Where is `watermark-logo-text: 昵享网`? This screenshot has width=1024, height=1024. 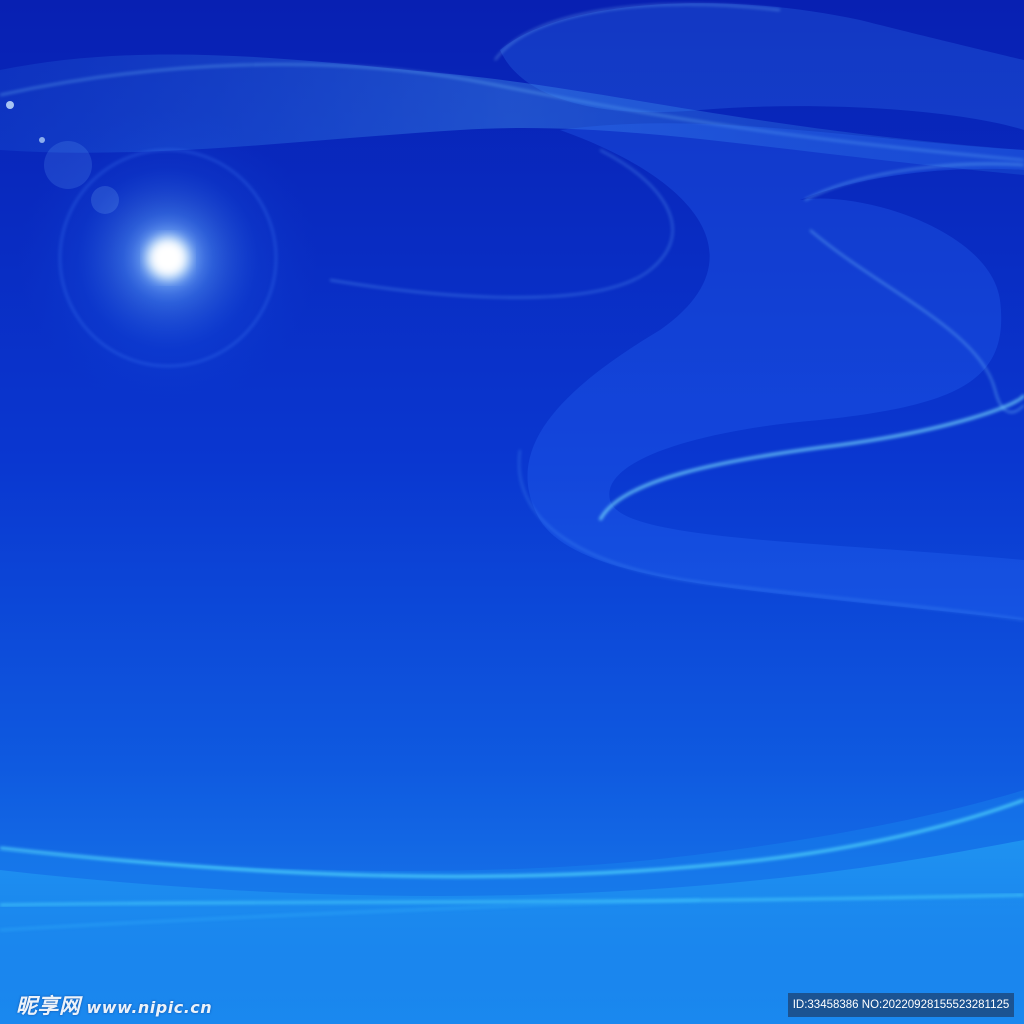 watermark-logo-text: 昵享网 is located at coordinates (48, 1006).